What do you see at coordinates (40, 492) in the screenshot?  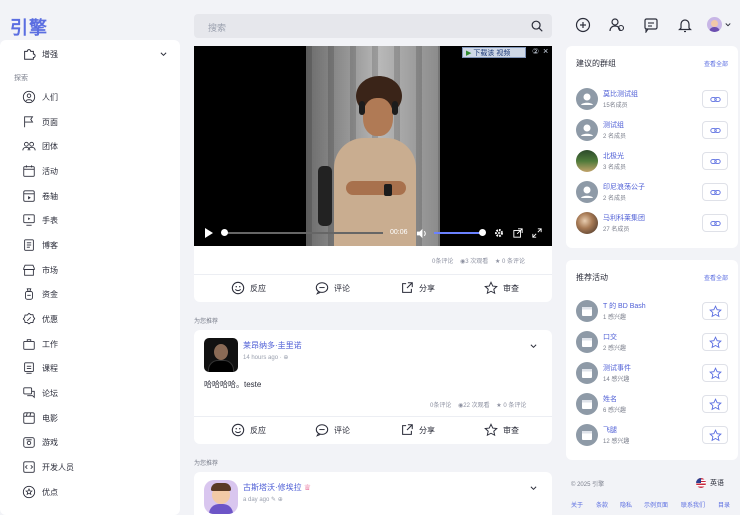 I see `sidebar-item-points: 优点` at bounding box center [40, 492].